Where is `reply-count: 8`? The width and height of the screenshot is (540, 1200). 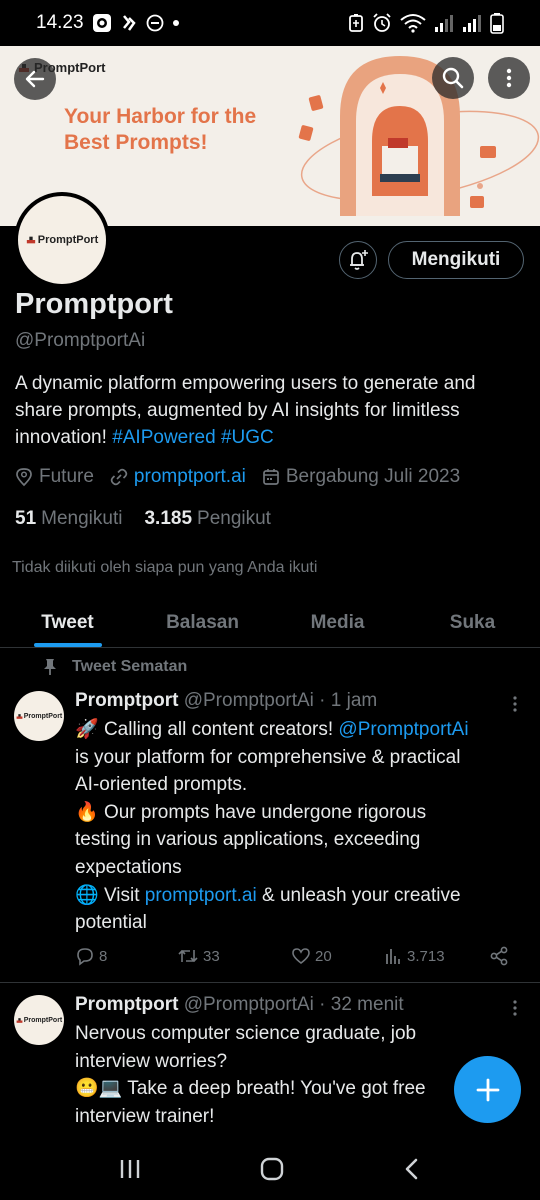 reply-count: 8 is located at coordinates (103, 956).